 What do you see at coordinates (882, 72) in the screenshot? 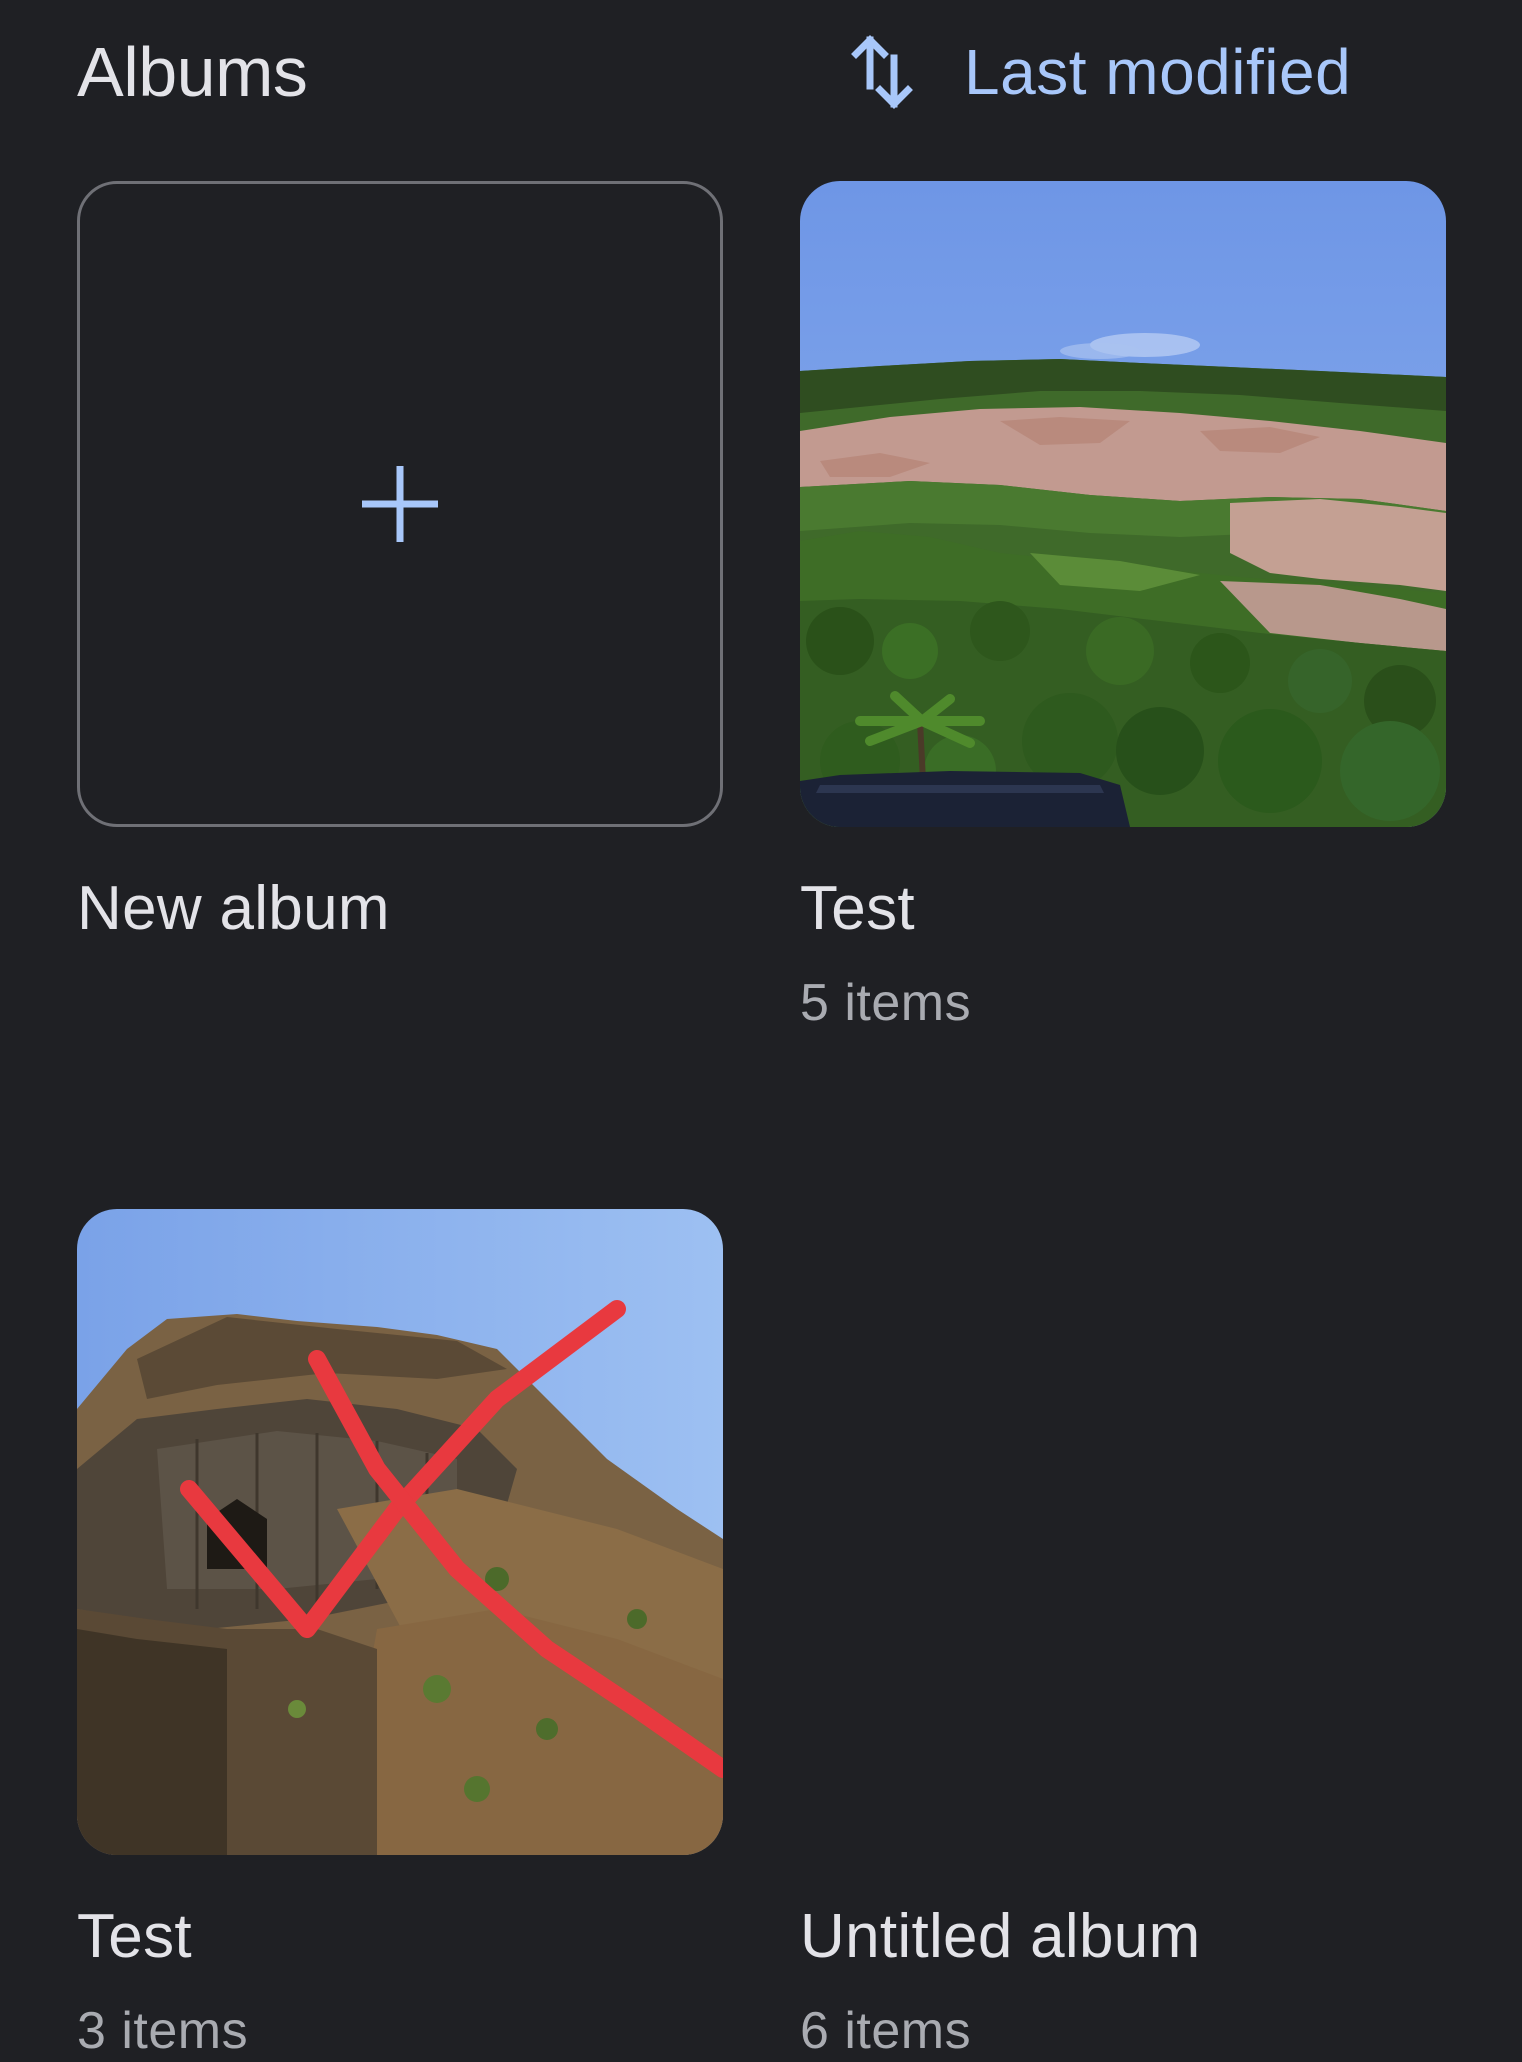
I see `swap-vert-icon` at bounding box center [882, 72].